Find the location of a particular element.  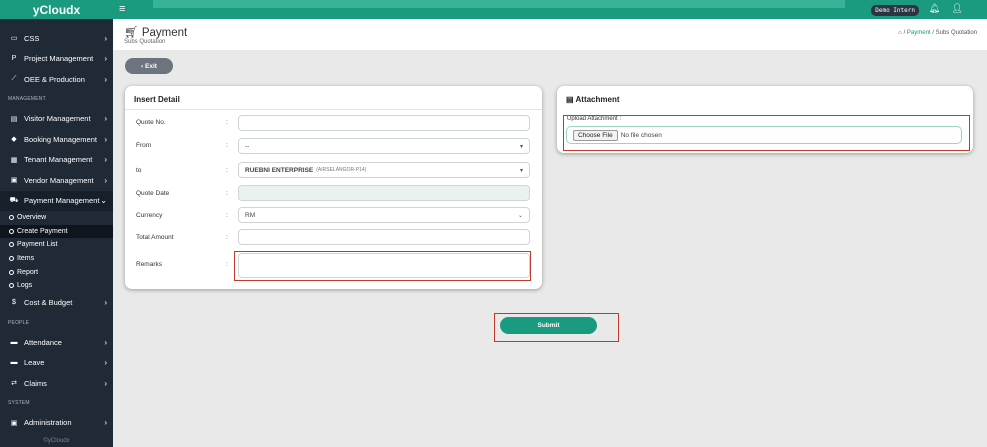

cart-icon: ⛟ is located at coordinates (14, 201).